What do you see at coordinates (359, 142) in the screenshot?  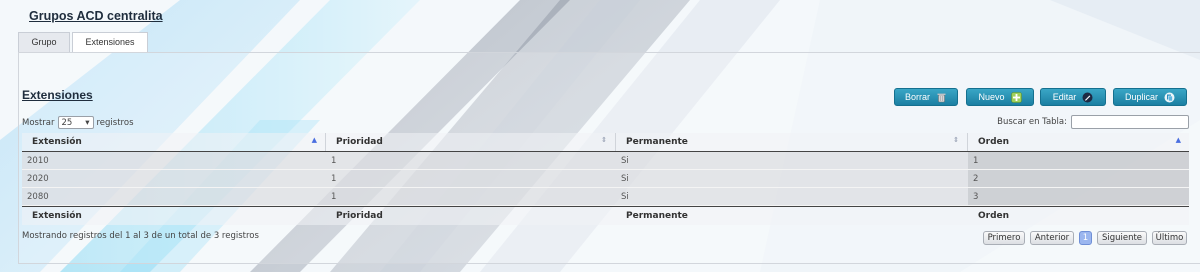 I see `column-header-label: Prioridad` at bounding box center [359, 142].